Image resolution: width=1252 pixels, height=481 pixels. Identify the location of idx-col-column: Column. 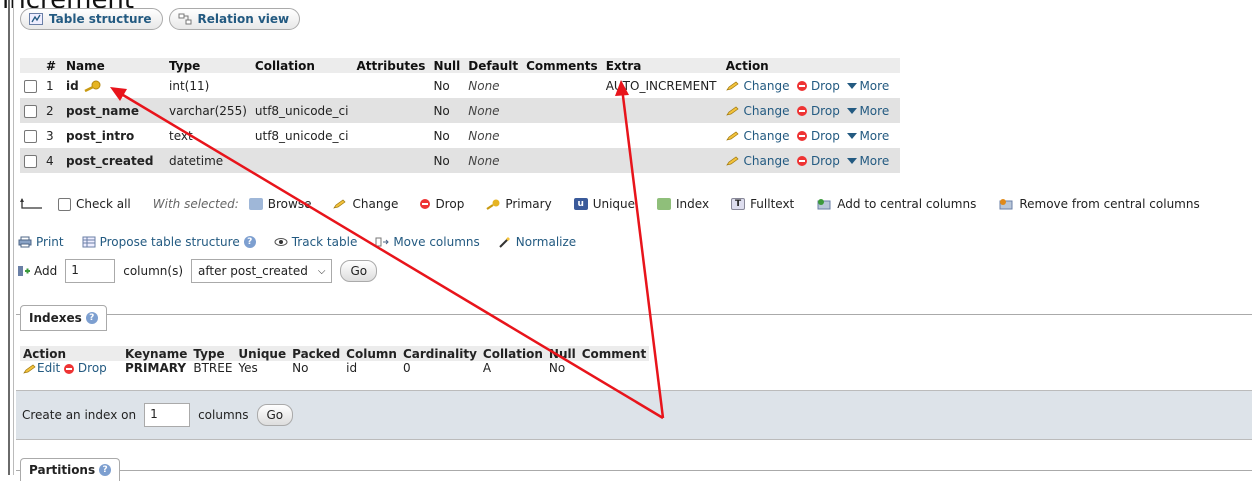
(371, 353).